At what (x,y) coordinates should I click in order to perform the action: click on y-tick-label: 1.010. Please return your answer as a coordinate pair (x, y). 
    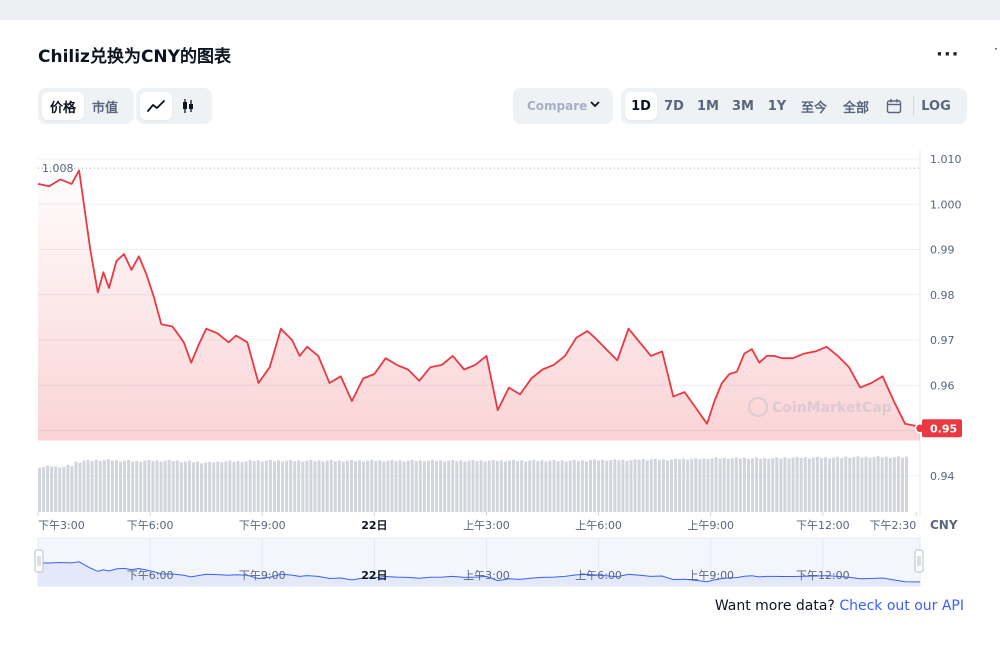
    Looking at the image, I should click on (946, 159).